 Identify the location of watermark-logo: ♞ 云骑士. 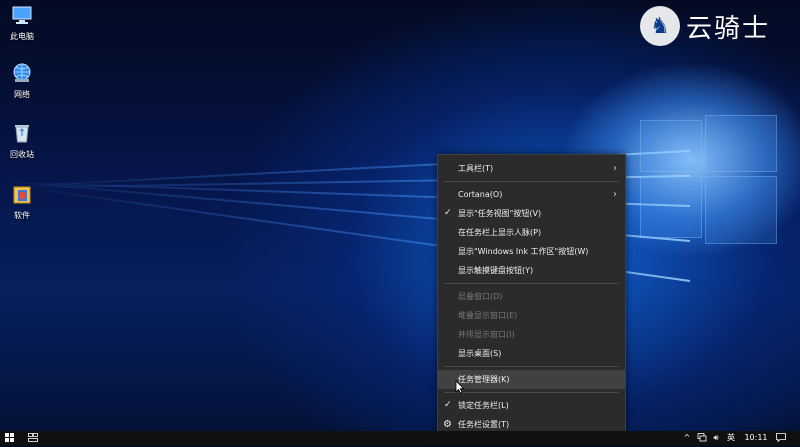
(715, 26).